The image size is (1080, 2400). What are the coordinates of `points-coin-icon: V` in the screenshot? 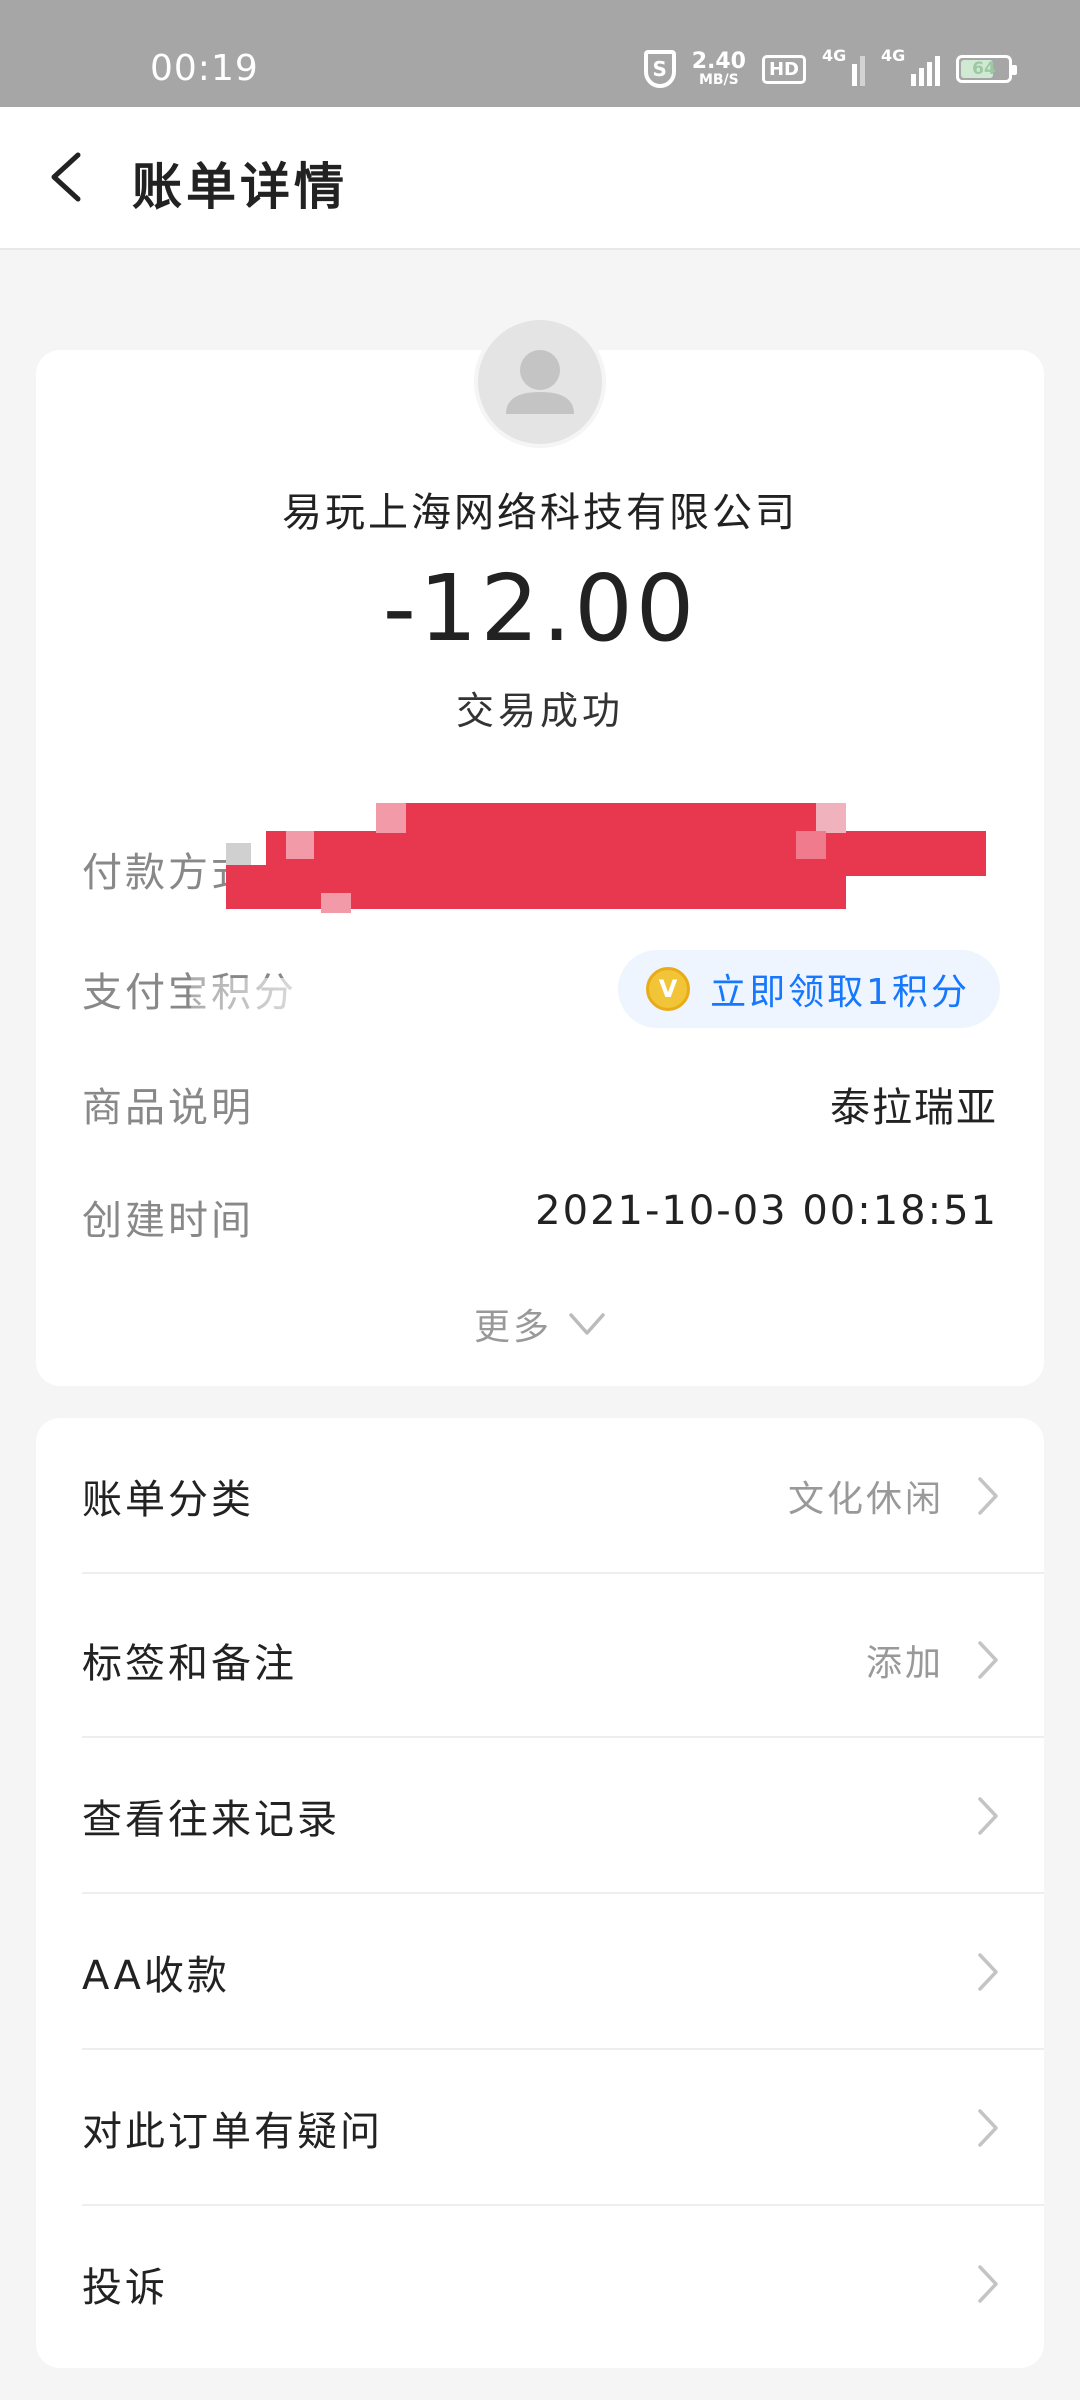 It's located at (668, 989).